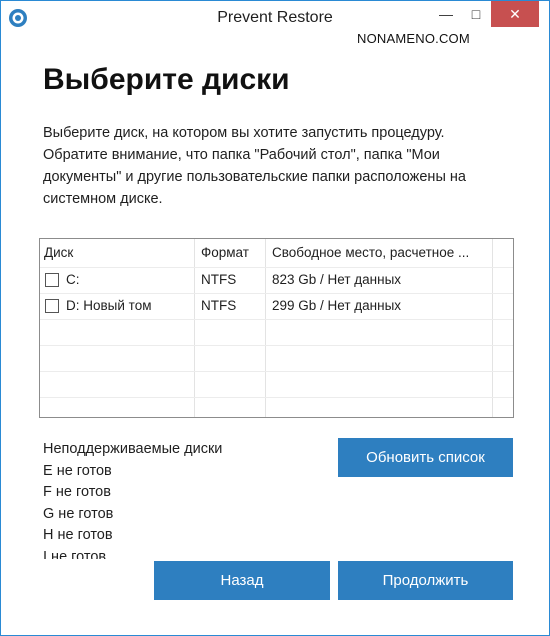 This screenshot has height=636, width=550. I want to click on close-button: ✕, so click(515, 14).